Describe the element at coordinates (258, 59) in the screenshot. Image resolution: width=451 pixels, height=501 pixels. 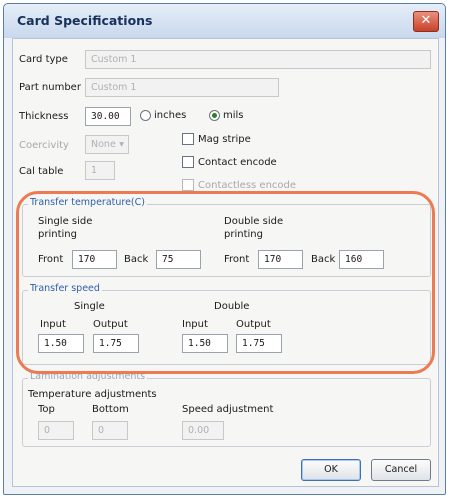
I see `card-type-field: Custom 1` at that location.